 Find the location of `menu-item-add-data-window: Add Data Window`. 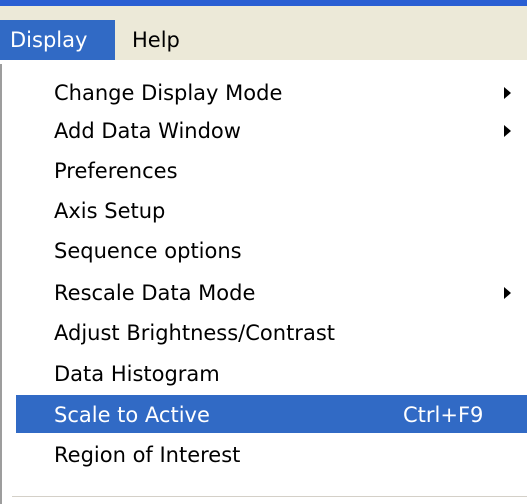

menu-item-add-data-window: Add Data Window is located at coordinates (271, 131).